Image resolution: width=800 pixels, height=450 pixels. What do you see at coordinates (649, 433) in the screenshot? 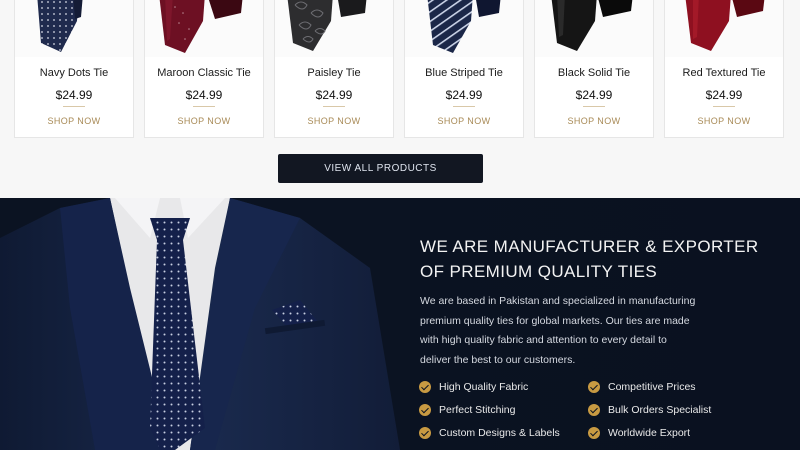
I see `feature-label: Worldwide Export` at bounding box center [649, 433].